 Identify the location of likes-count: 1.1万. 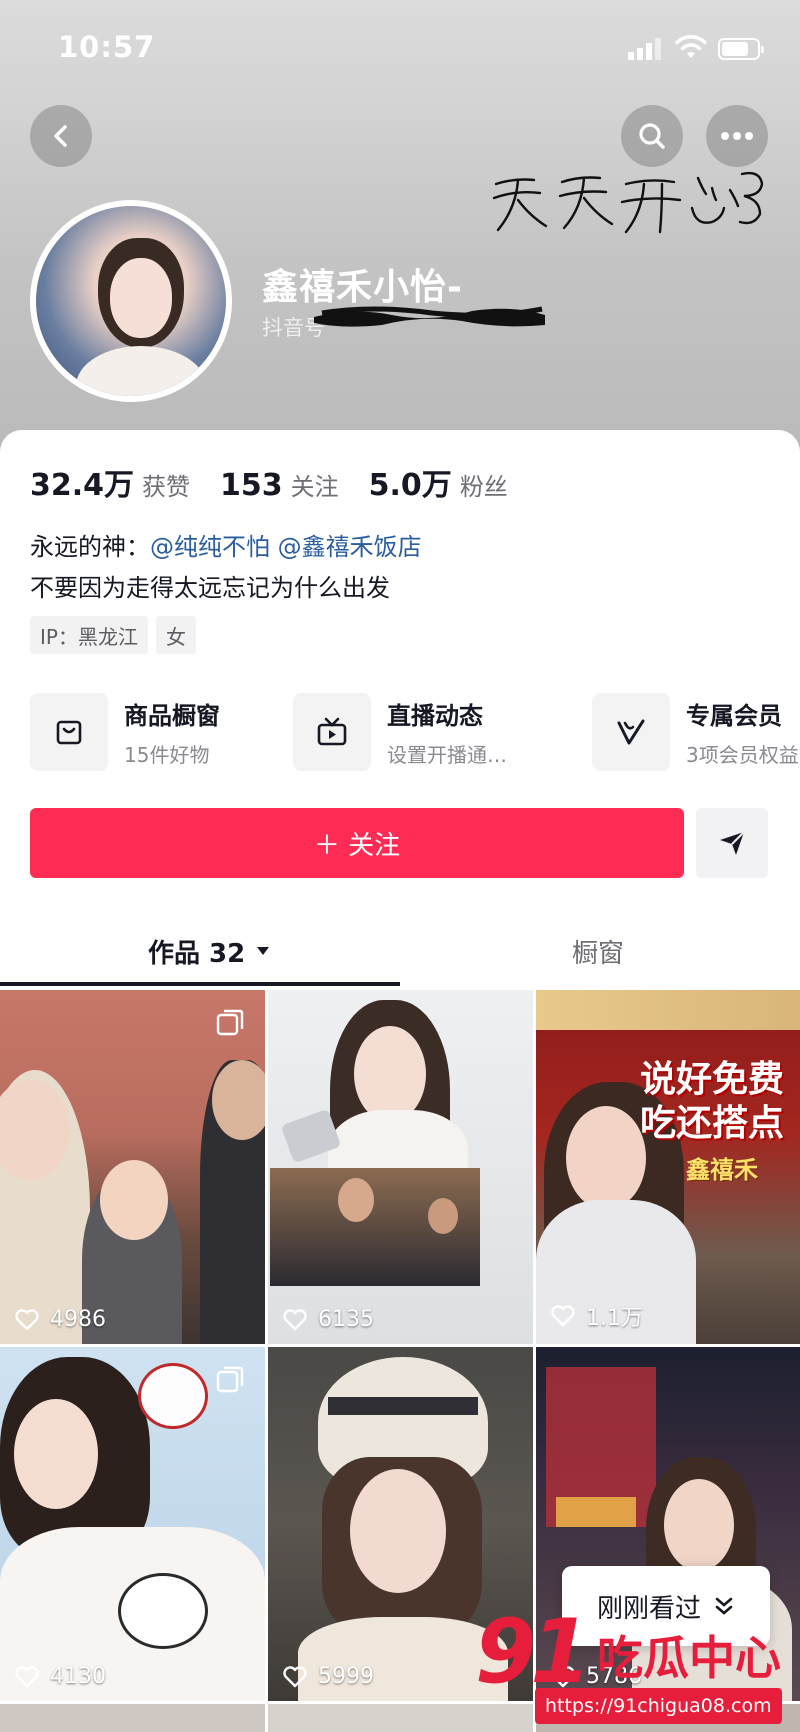
(614, 1318).